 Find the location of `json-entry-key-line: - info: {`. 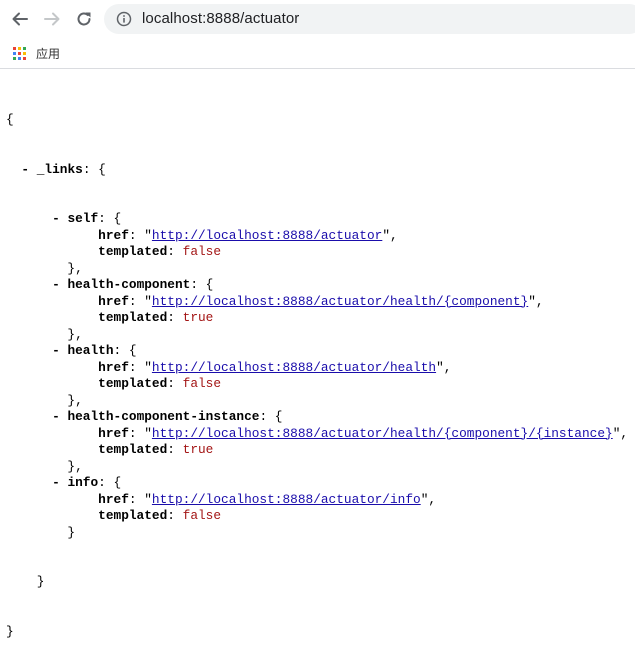

json-entry-key-line: - info: { is located at coordinates (87, 482).